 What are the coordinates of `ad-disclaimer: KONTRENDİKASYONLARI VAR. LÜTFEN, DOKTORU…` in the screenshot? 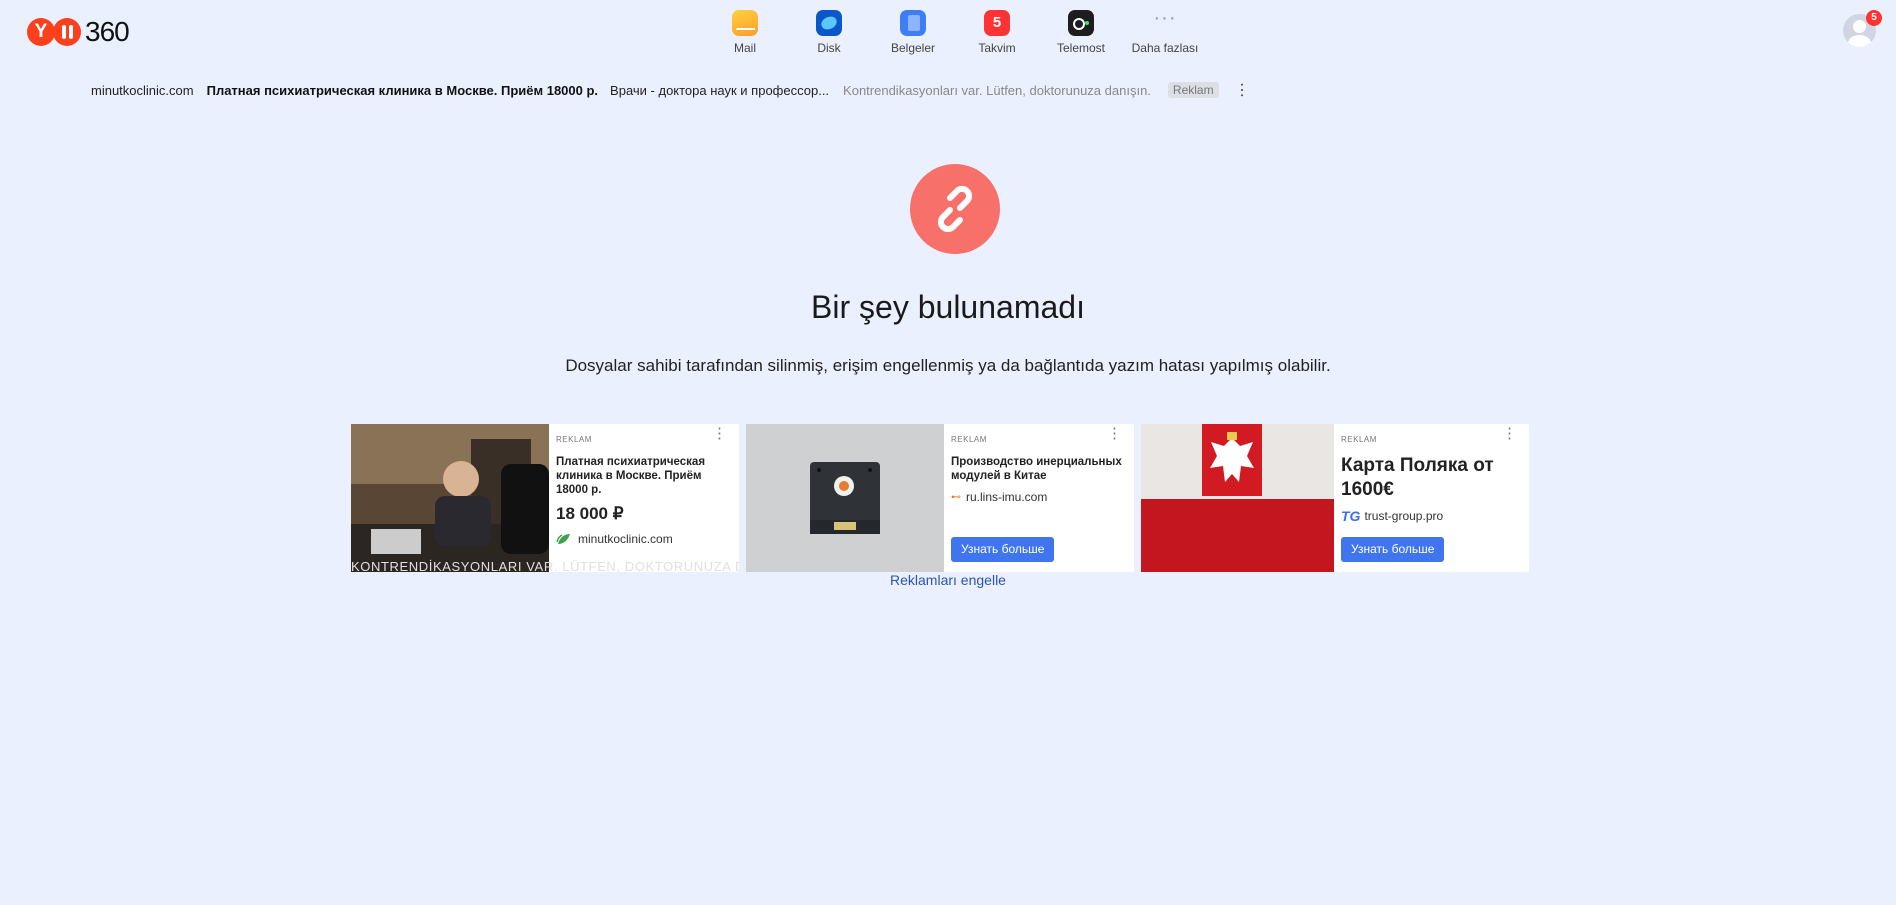 It's located at (545, 565).